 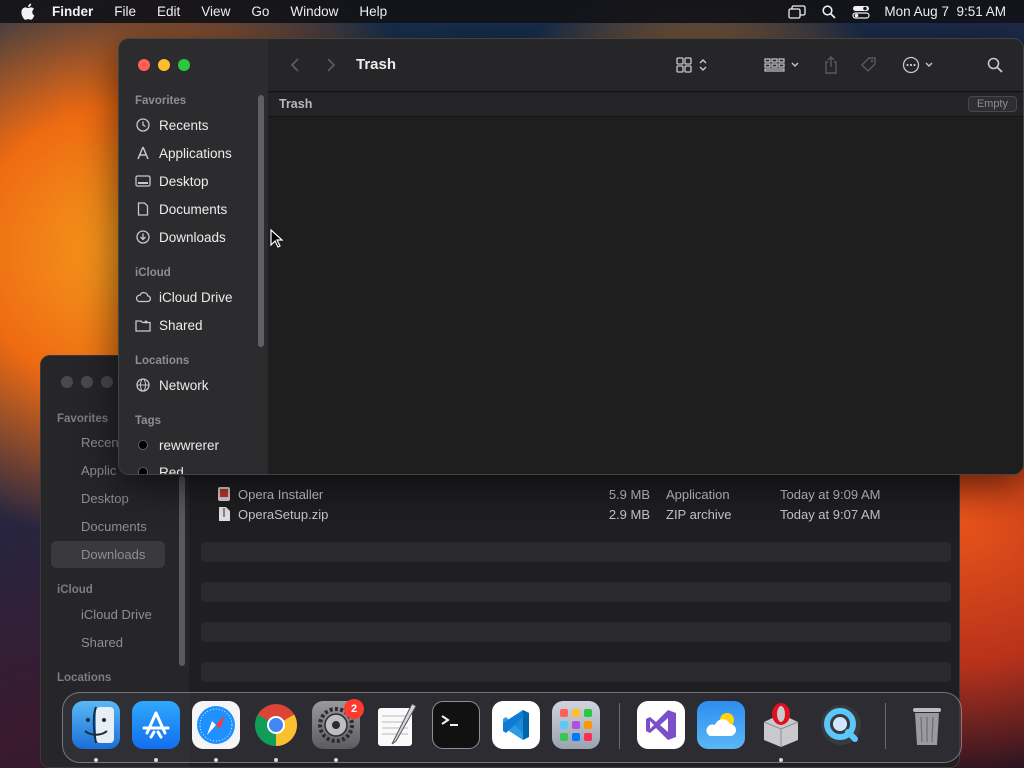 I want to click on sidebar-item-label: rewwrerer, so click(x=189, y=445).